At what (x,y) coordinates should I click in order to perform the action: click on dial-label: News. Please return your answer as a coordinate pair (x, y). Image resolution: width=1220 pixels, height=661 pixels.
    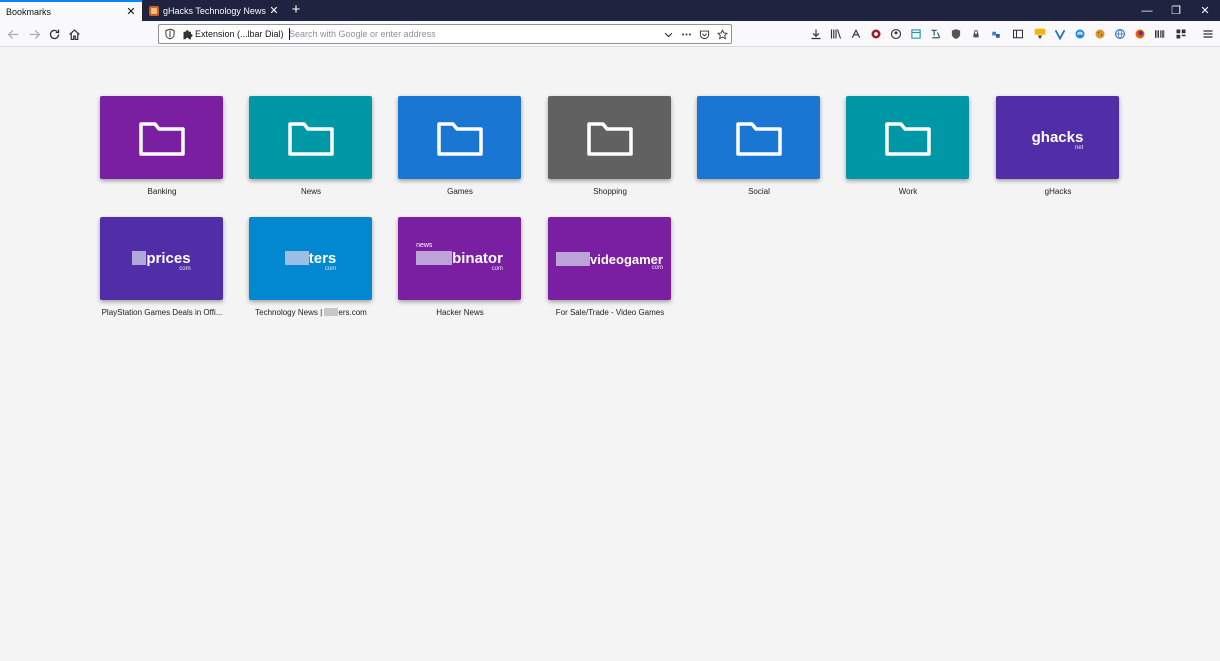
    Looking at the image, I should click on (310, 191).